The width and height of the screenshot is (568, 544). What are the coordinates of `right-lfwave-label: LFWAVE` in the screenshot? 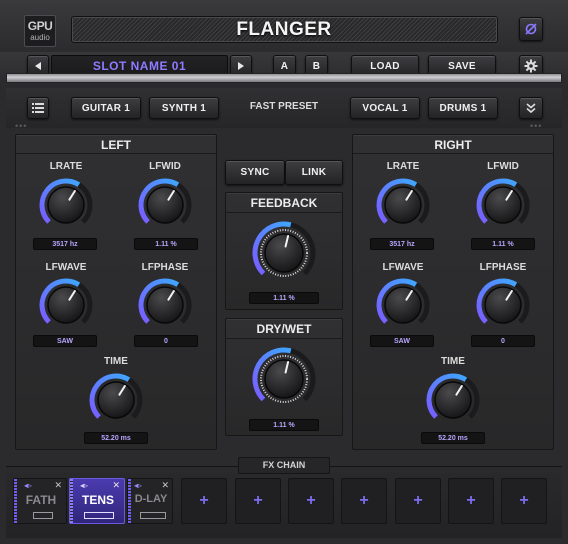 It's located at (403, 267).